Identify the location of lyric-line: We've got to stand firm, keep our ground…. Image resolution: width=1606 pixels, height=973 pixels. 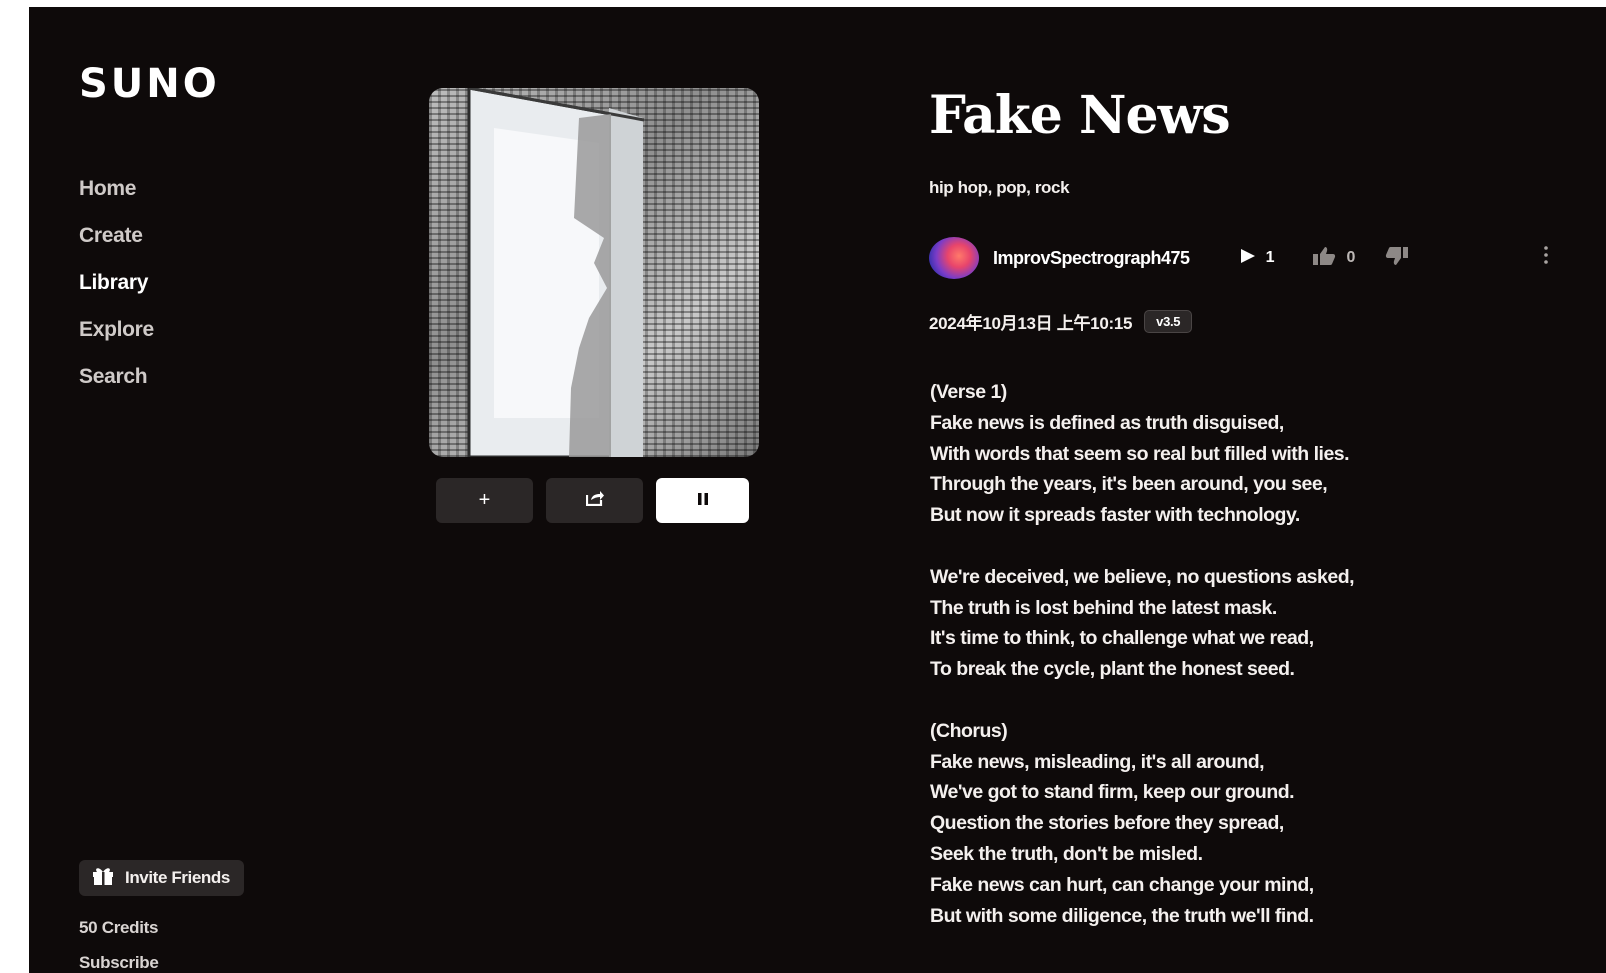
(1112, 792).